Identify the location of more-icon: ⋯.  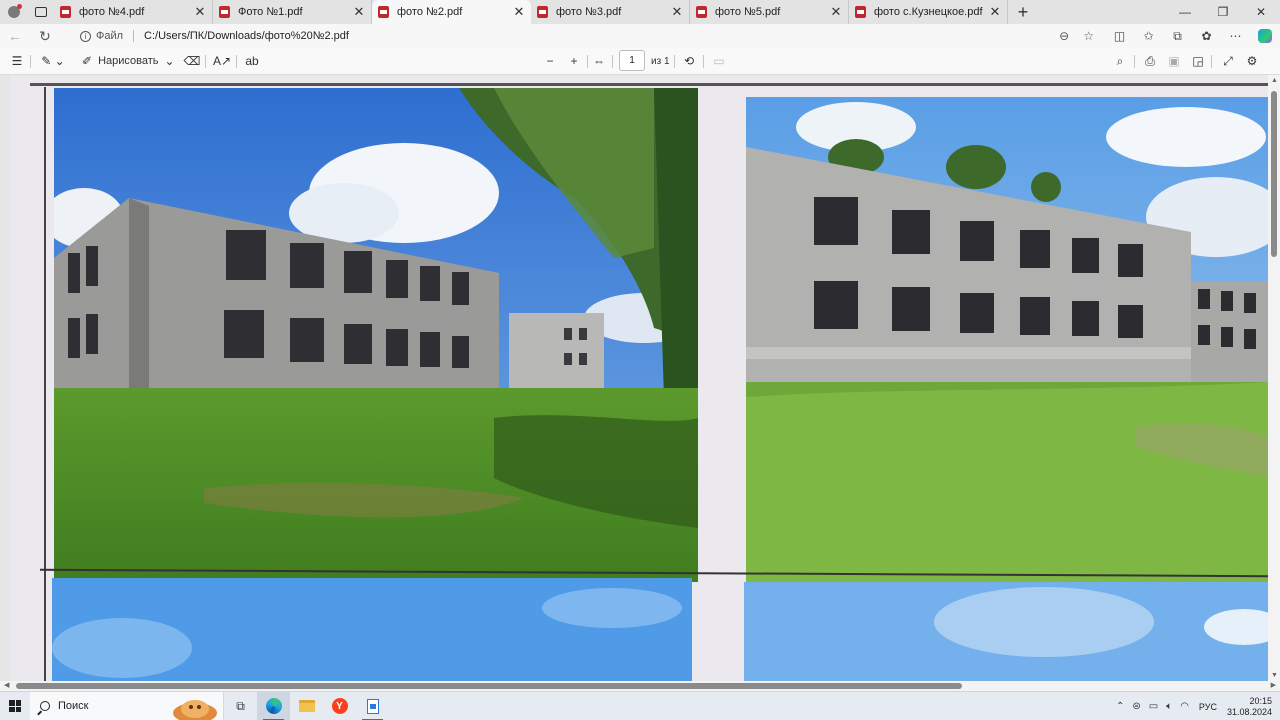
(1235, 36).